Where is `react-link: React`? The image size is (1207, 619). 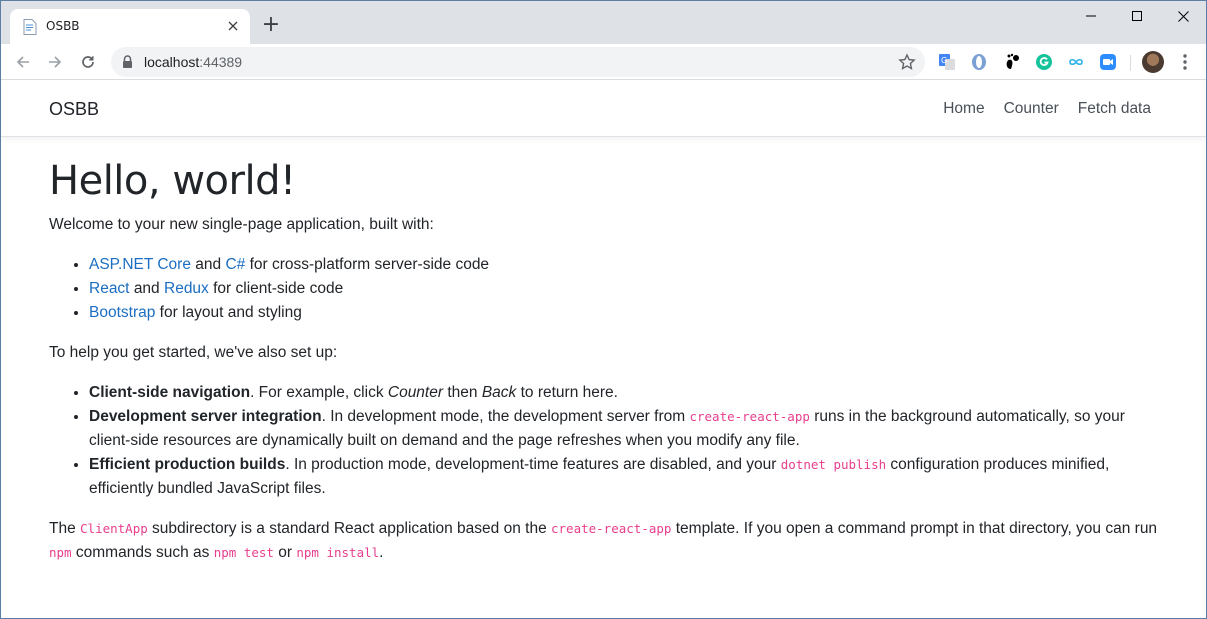
react-link: React is located at coordinates (109, 288).